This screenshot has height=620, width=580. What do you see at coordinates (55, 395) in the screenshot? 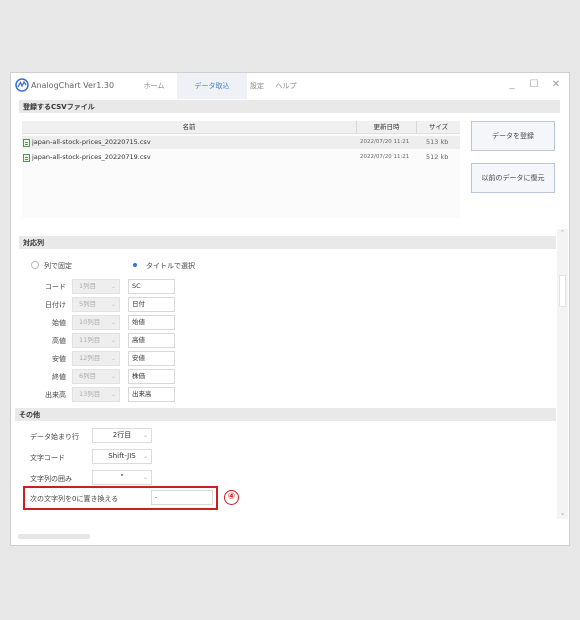
I see `field-label: 出来高` at bounding box center [55, 395].